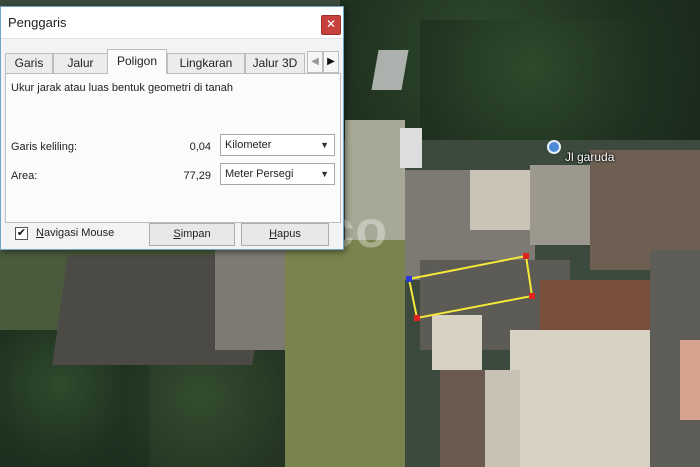 The width and height of the screenshot is (700, 467). I want to click on delete-button: Hapus, so click(285, 234).